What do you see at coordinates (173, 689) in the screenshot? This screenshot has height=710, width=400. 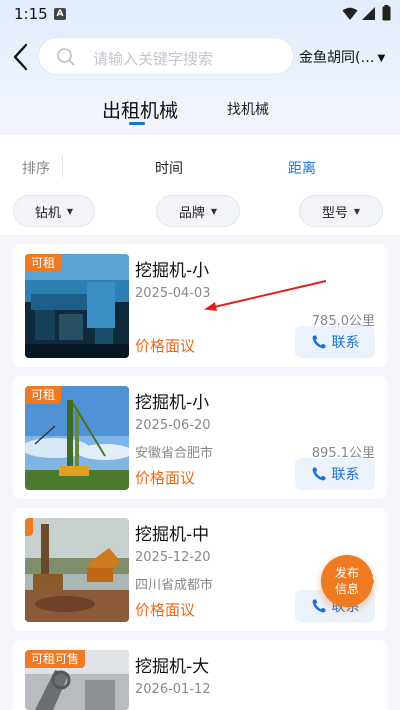 I see `listing-date: 2026-01-12` at bounding box center [173, 689].